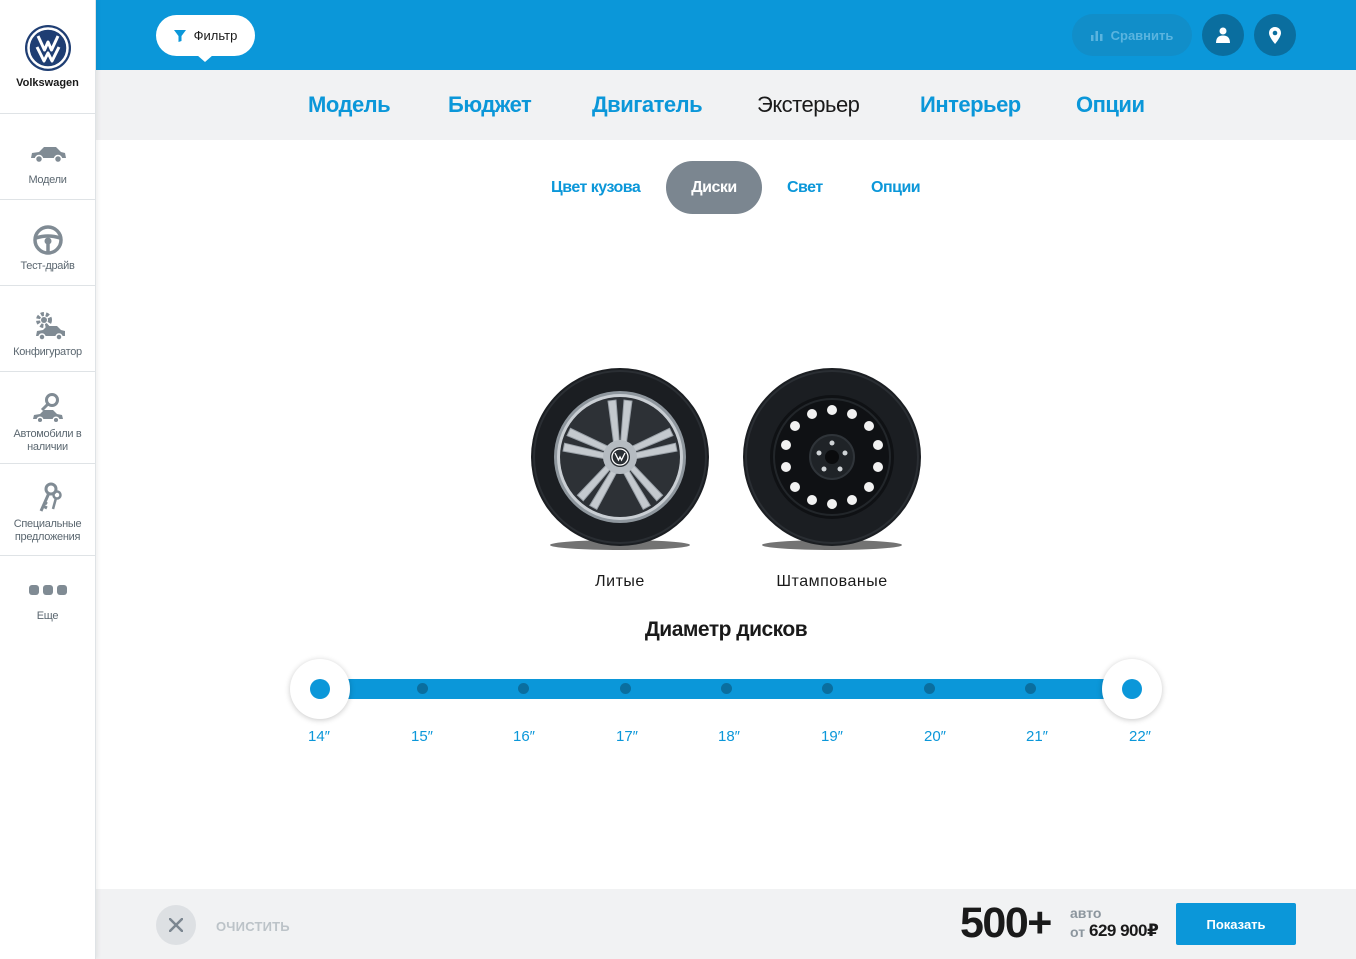 The image size is (1356, 959). Describe the element at coordinates (1037, 736) in the screenshot. I see `slider-tick-label: 21″` at that location.